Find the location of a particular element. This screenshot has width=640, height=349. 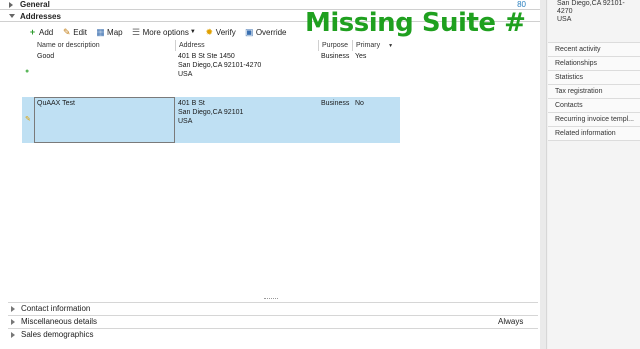

address-card: San Diego,CA 92101-4270 USA is located at coordinates (598, 12).